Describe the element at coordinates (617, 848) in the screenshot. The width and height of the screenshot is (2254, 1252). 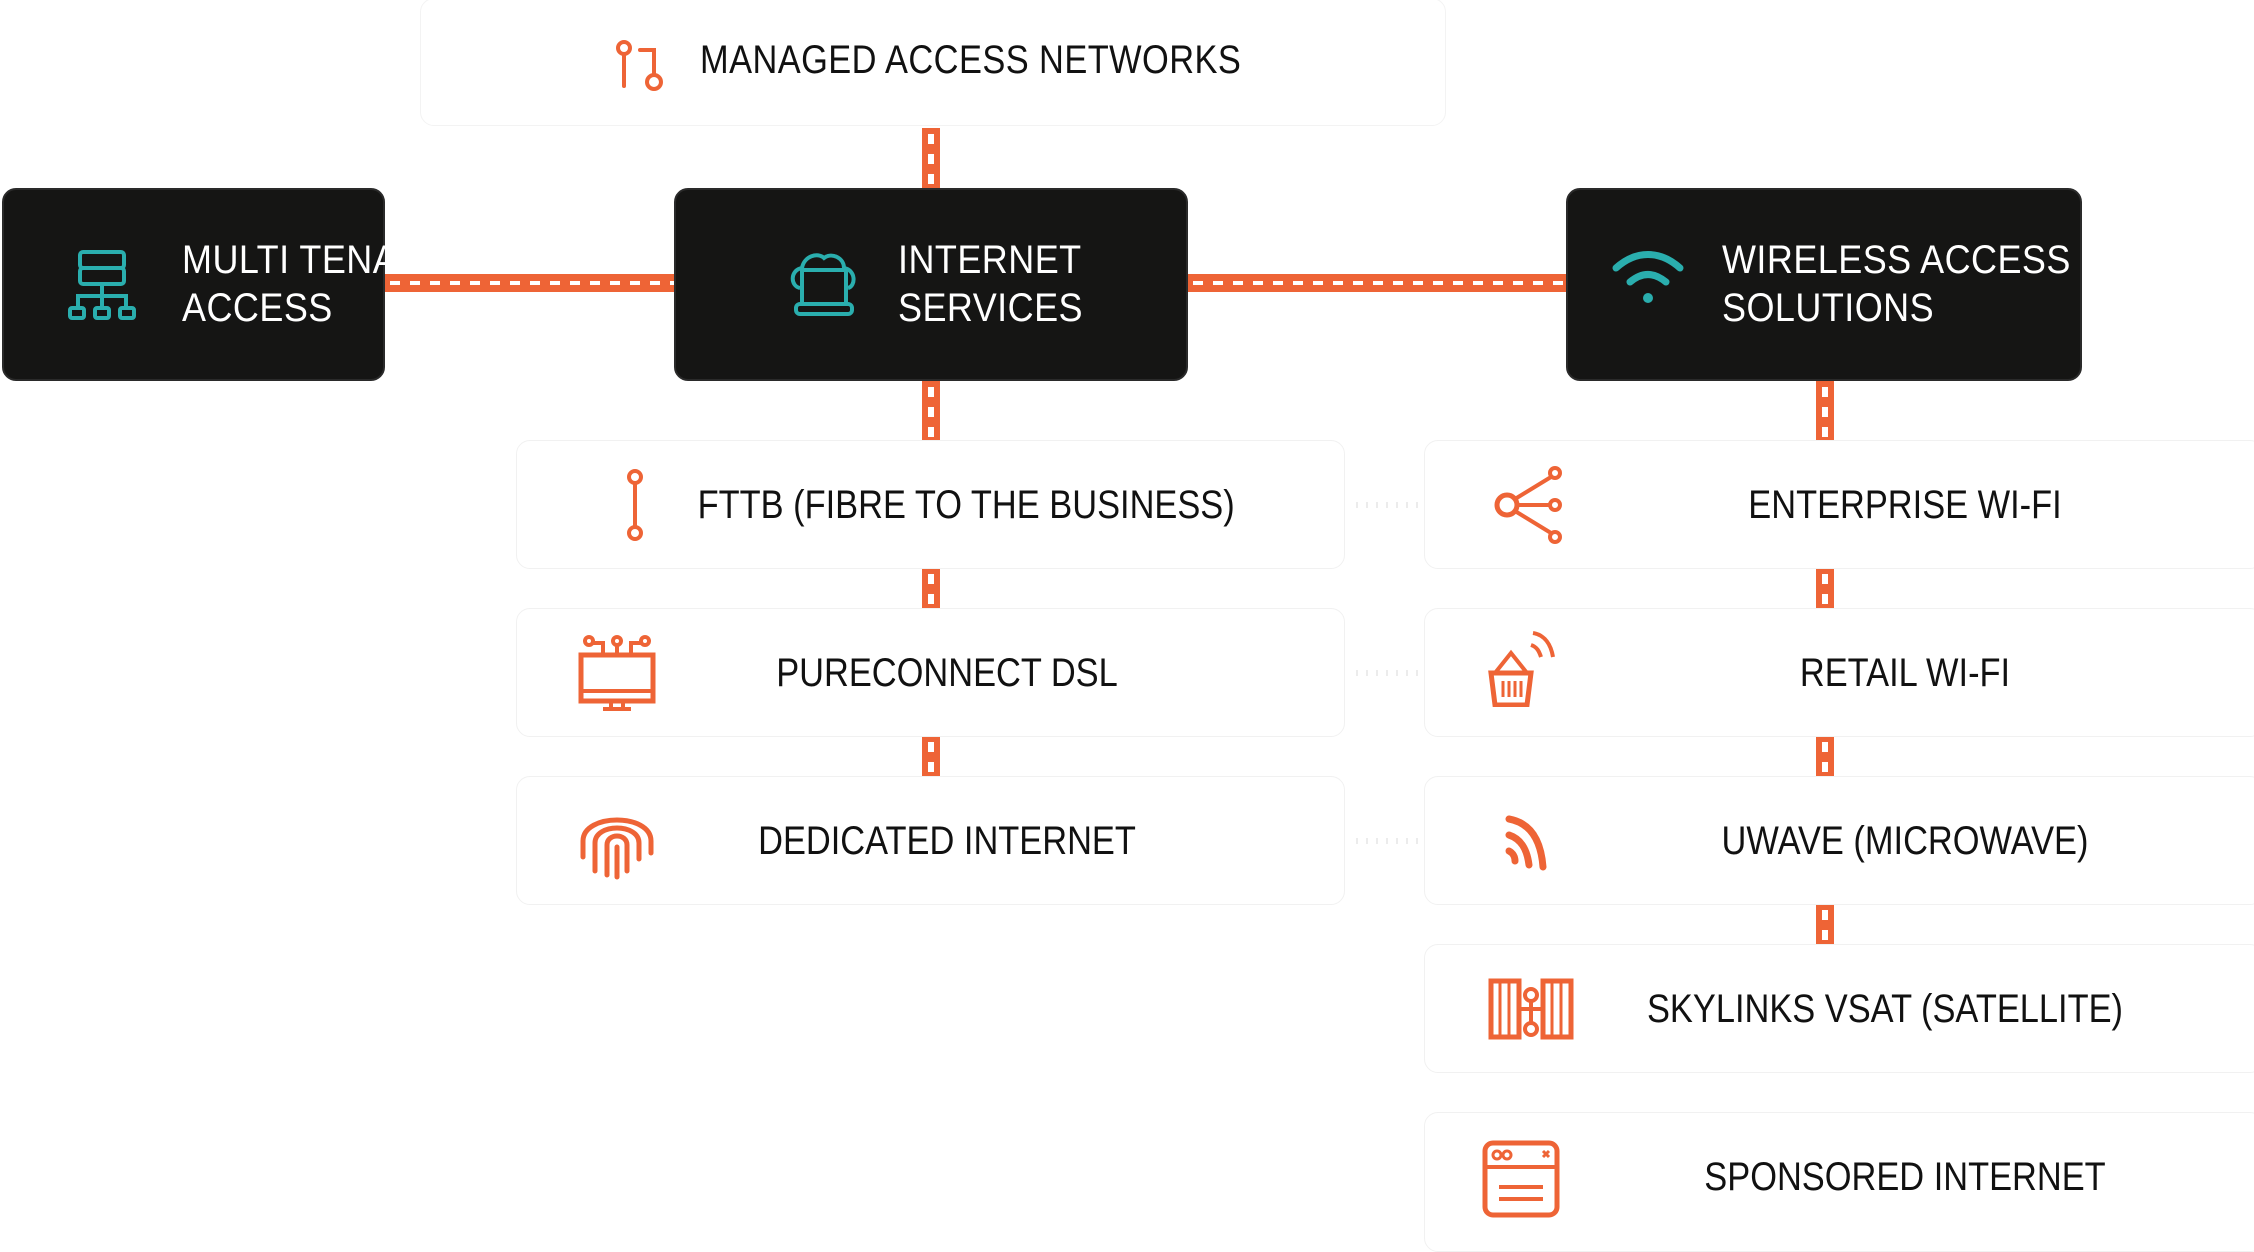
I see `fingerprint-icon` at that location.